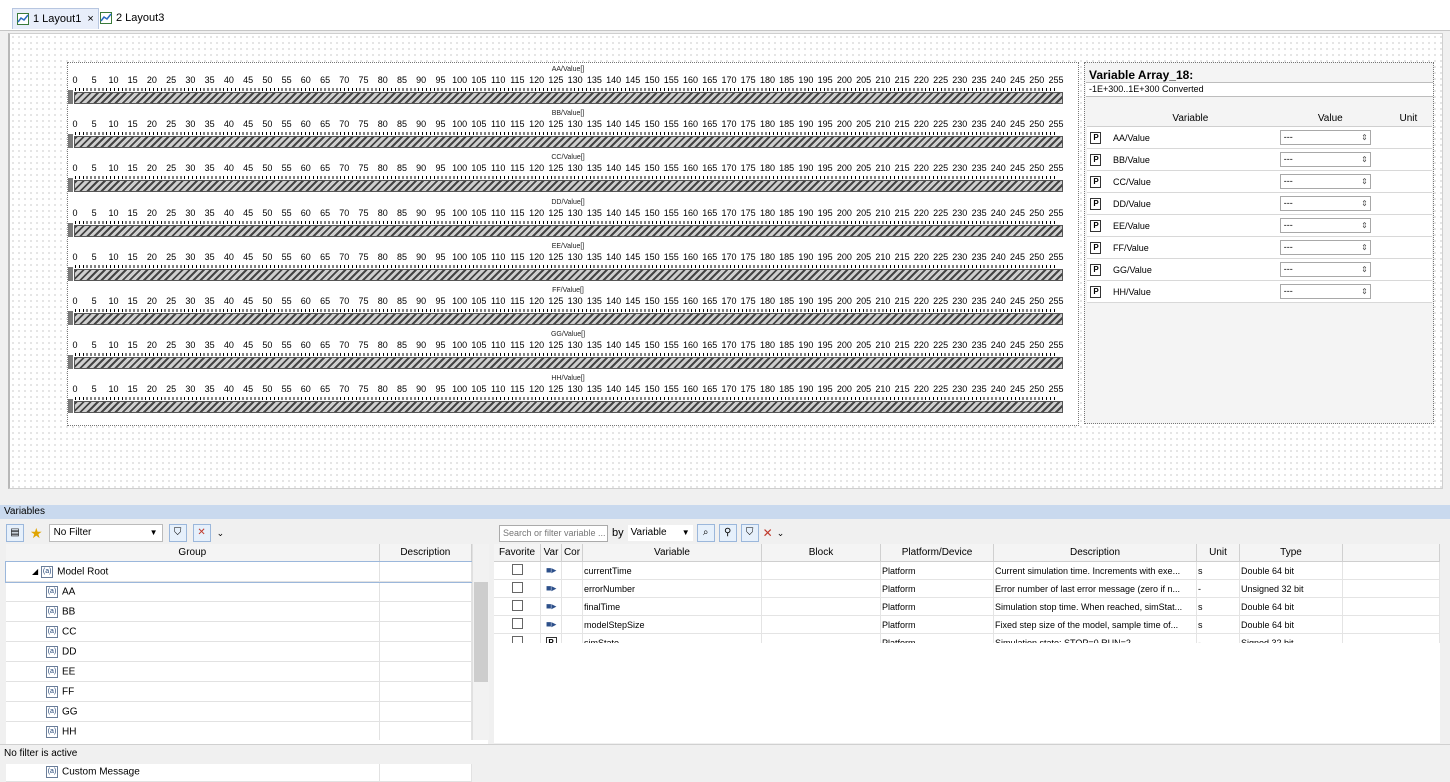 This screenshot has height=782, width=1450. I want to click on array-variable: EE/Value, so click(1190, 225).